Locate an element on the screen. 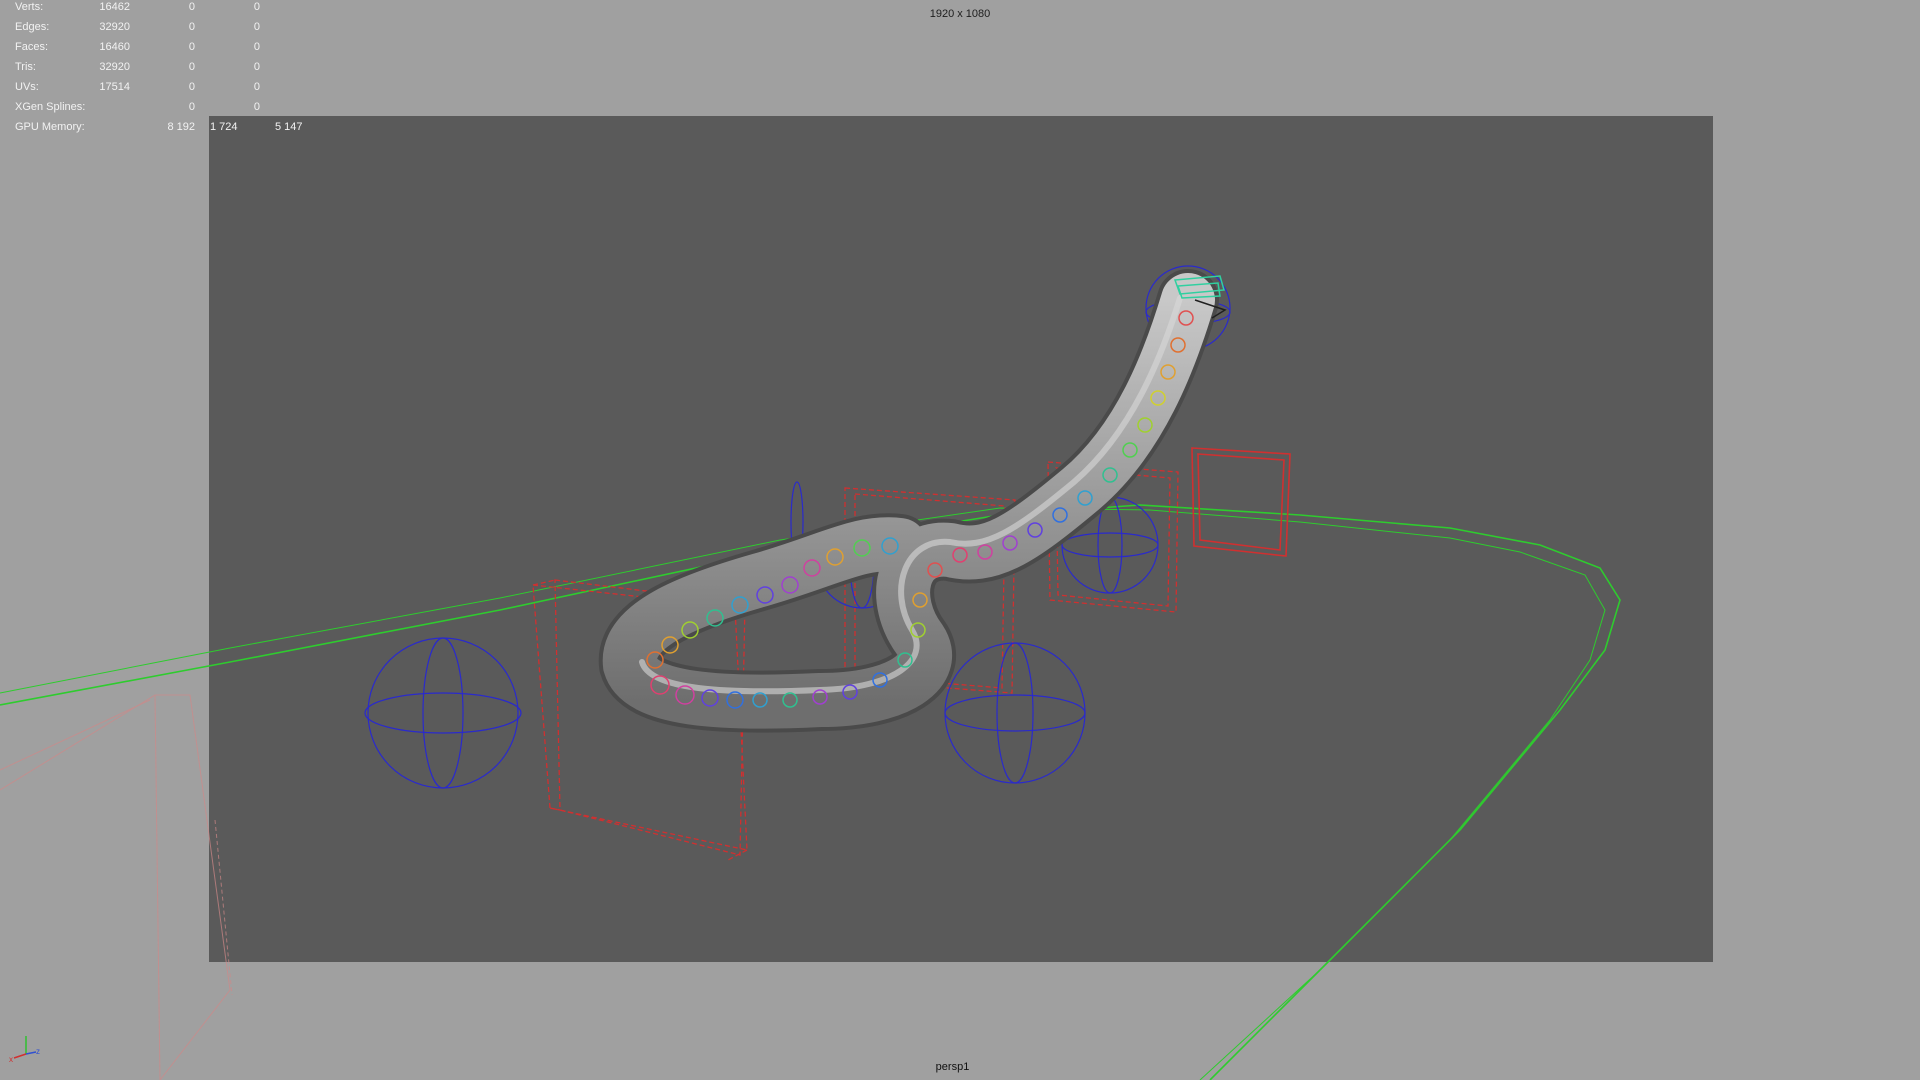  gizmo-z-label: z is located at coordinates (38, 1051).